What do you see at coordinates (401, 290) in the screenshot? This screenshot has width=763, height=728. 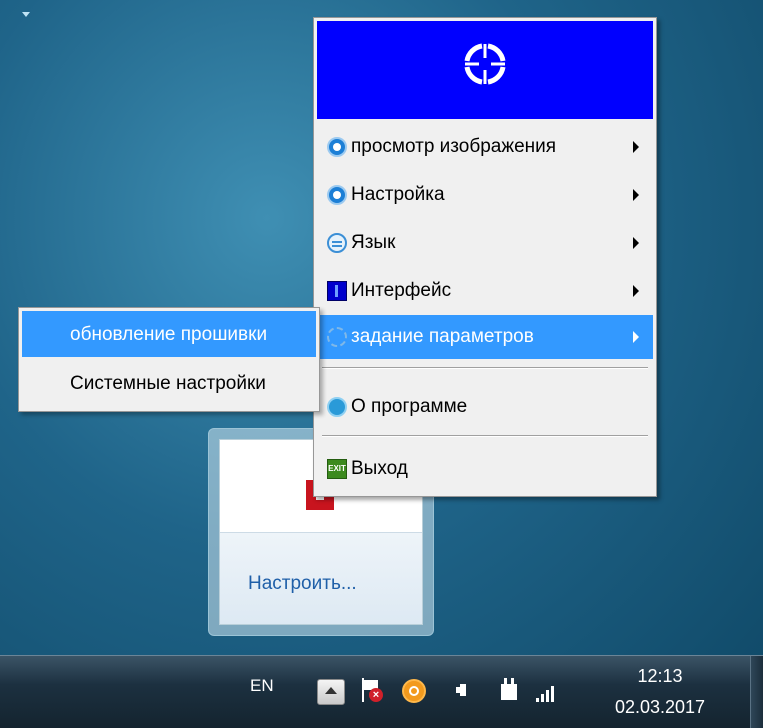 I see `menu-item-label: Интерфейс` at bounding box center [401, 290].